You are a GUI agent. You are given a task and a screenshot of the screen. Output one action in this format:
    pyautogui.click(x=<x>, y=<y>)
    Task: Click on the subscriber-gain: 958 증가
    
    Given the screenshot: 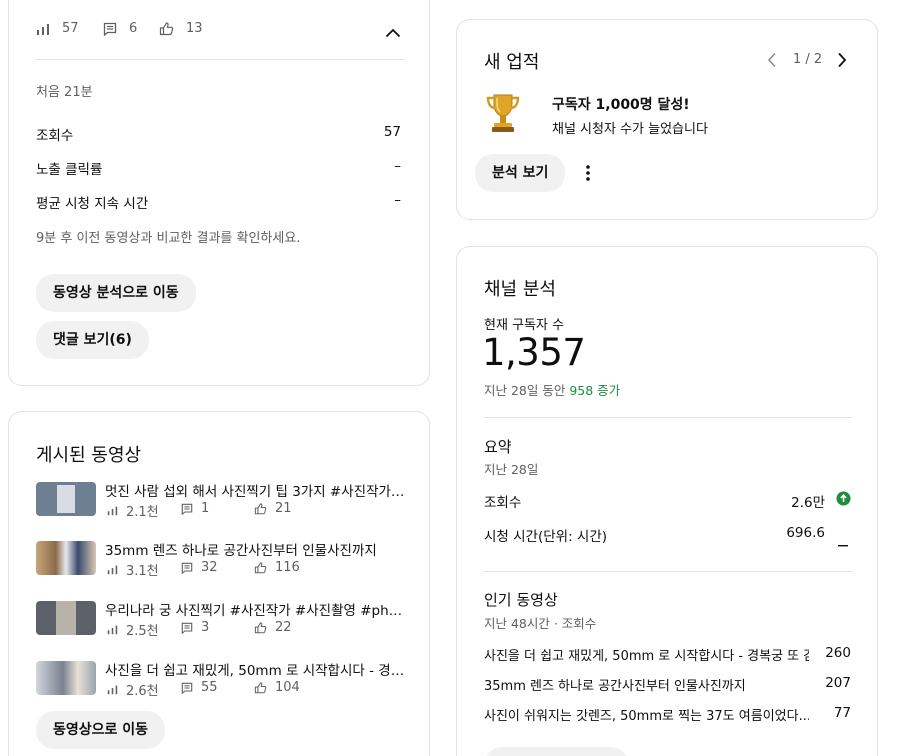 What is the action you would take?
    pyautogui.click(x=595, y=390)
    